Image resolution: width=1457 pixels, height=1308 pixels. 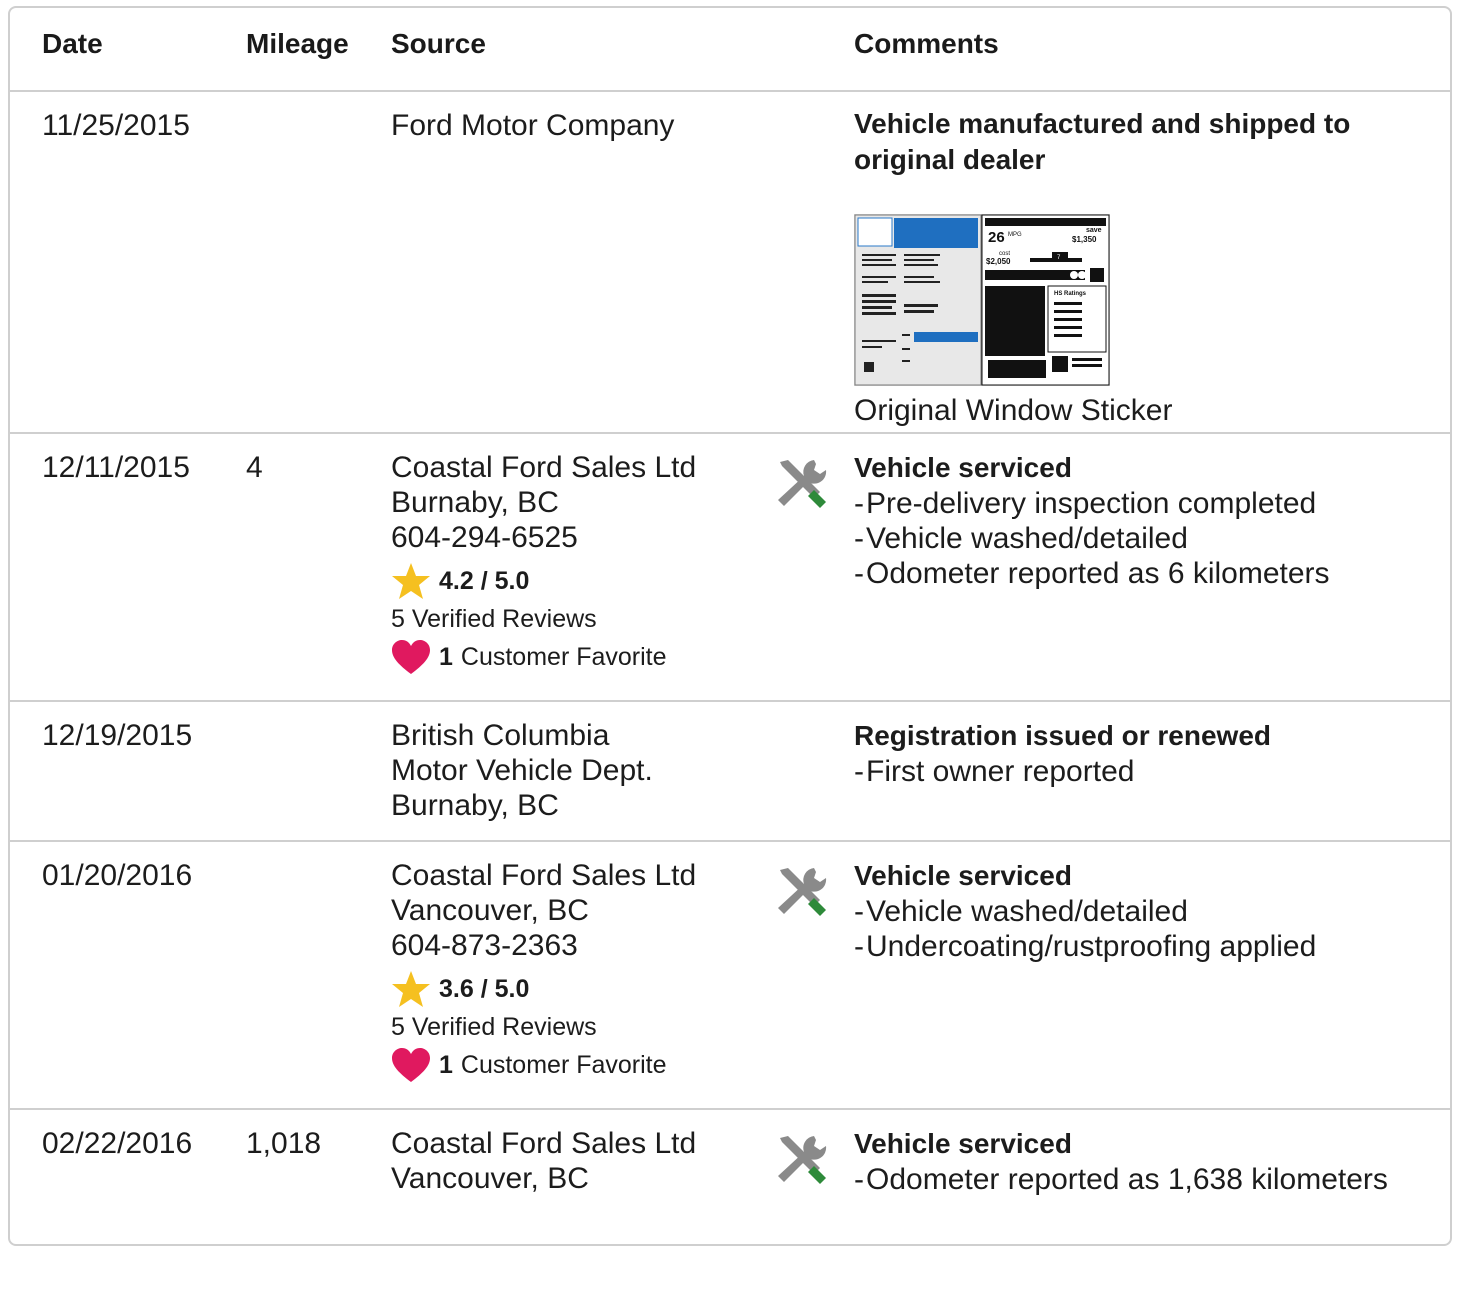 I want to click on record-date: 01/20/2016, so click(x=117, y=875).